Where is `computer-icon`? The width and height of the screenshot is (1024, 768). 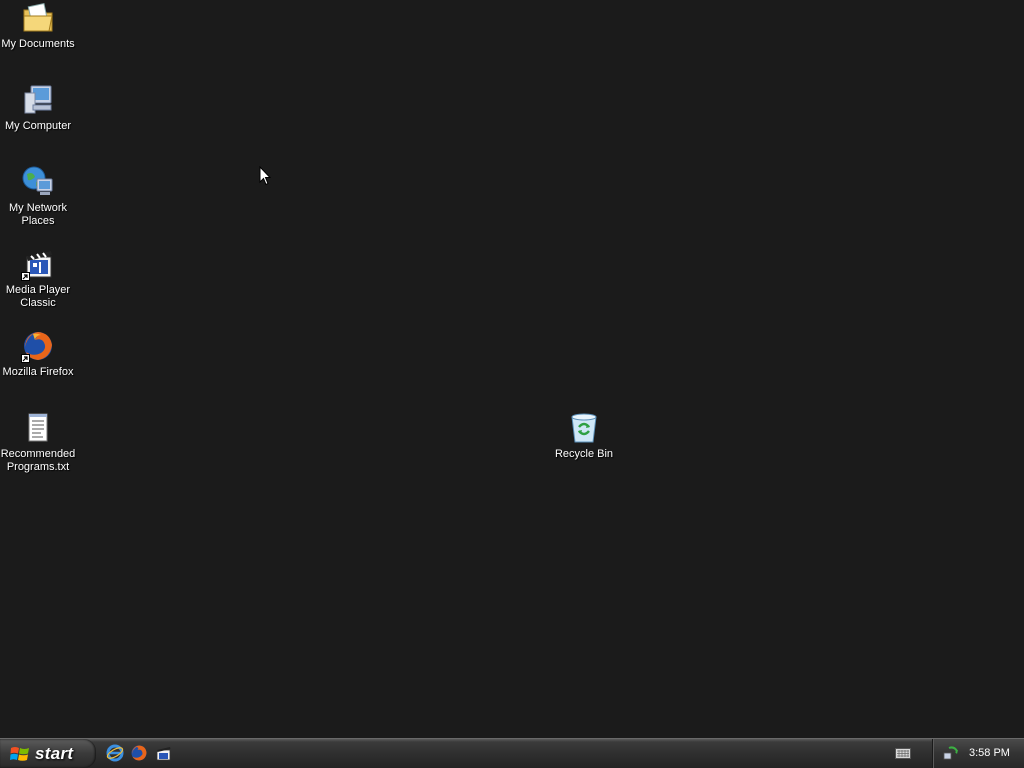
computer-icon is located at coordinates (38, 100).